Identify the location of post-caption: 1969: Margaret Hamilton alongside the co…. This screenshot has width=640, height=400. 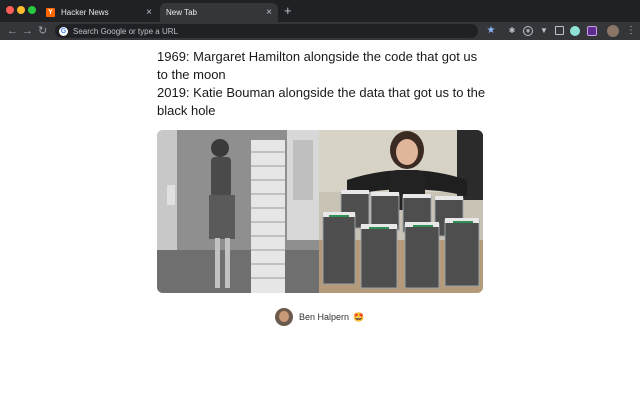
(322, 84).